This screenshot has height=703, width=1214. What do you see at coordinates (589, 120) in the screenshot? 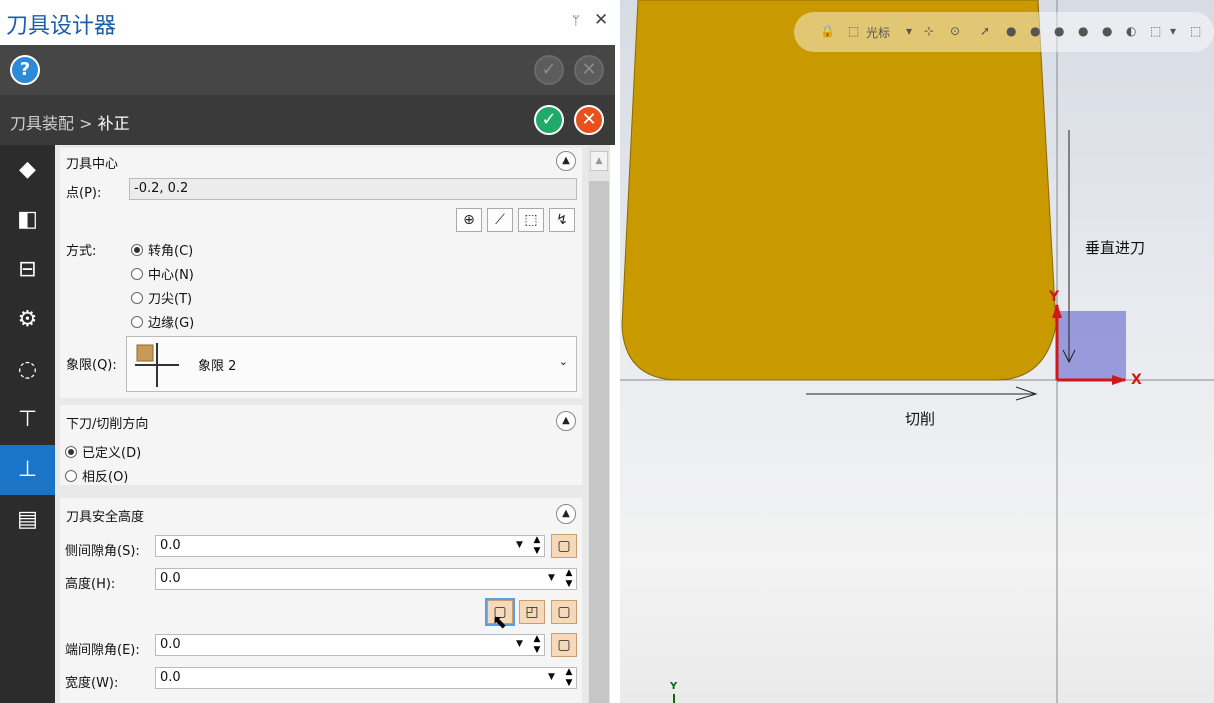
I see `cancel-button: ✕` at bounding box center [589, 120].